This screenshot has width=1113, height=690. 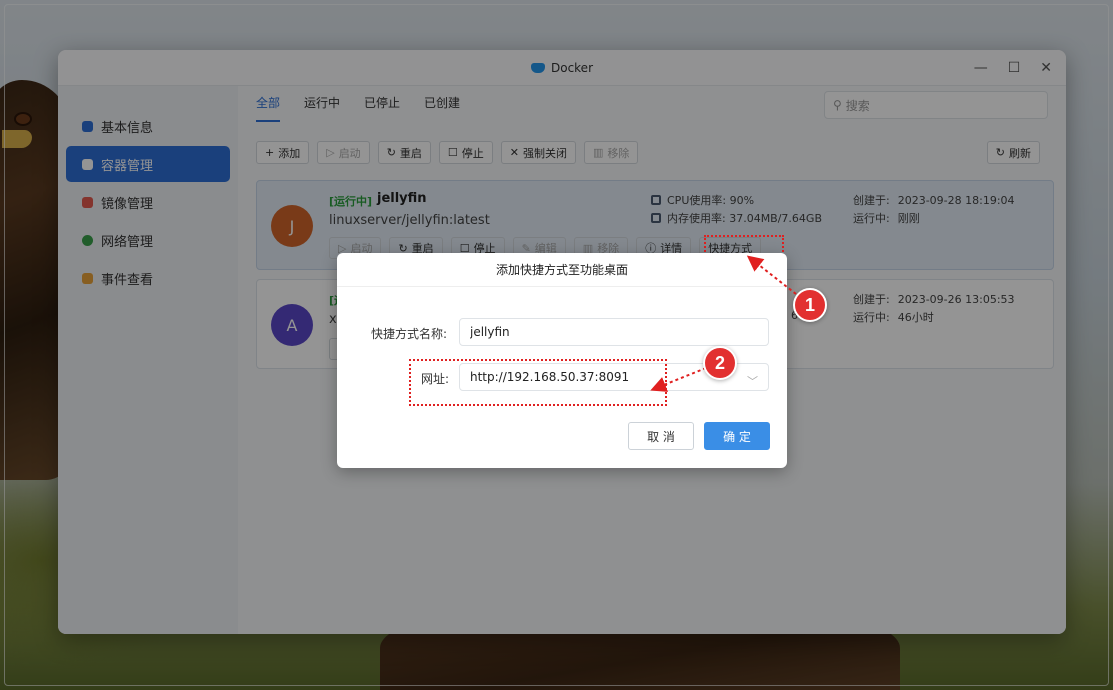 What do you see at coordinates (538, 382) in the screenshot?
I see `url-field-highlight` at bounding box center [538, 382].